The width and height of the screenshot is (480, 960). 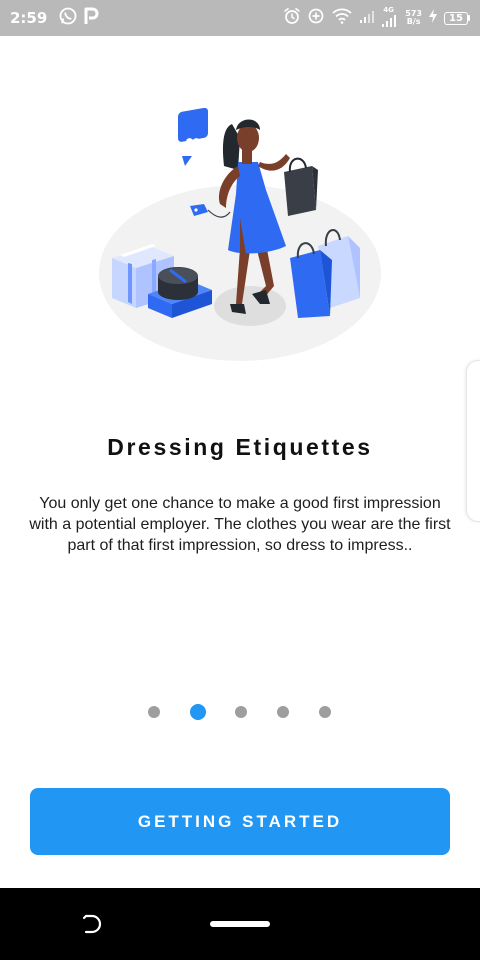 I want to click on page-indicator, so click(x=240, y=711).